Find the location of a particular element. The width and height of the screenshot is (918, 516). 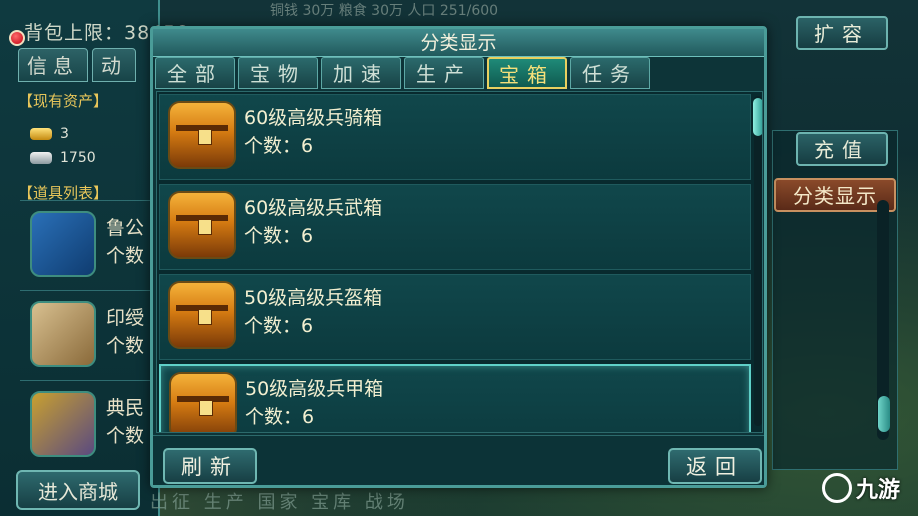

silver-asset: 1750 is located at coordinates (63, 158).